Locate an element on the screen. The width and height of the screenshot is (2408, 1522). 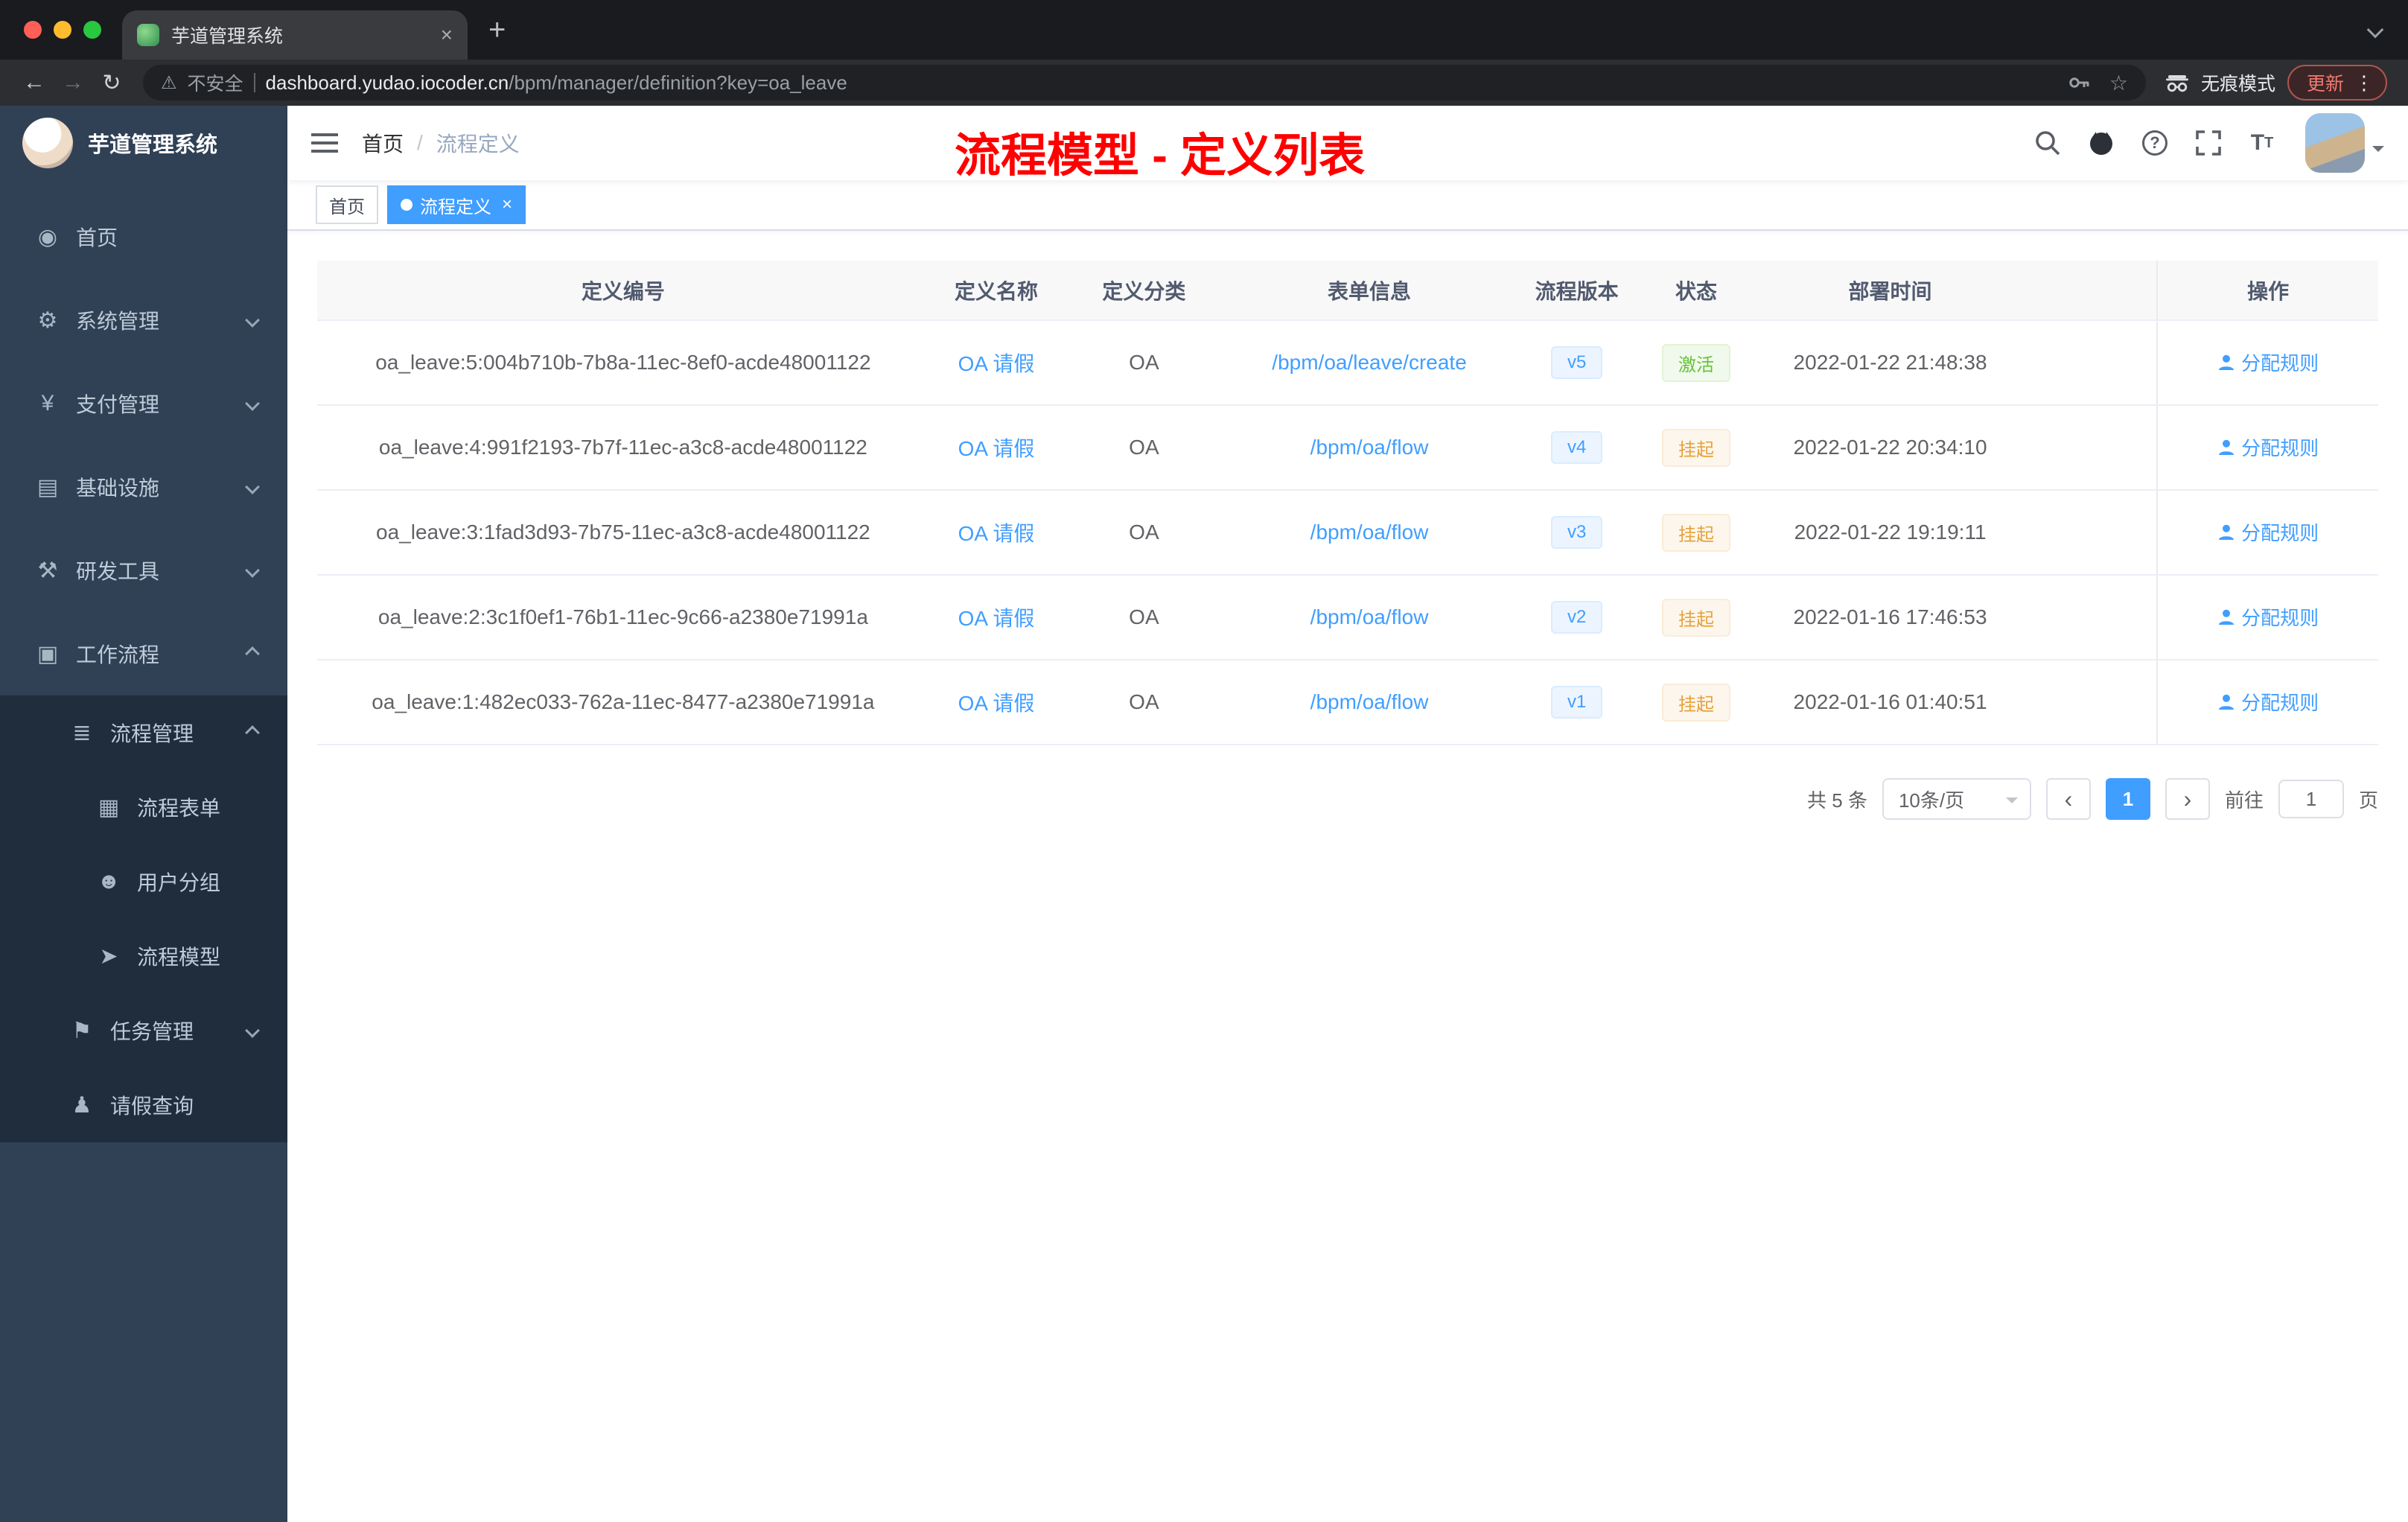
font-size-button: TT is located at coordinates (2262, 143).